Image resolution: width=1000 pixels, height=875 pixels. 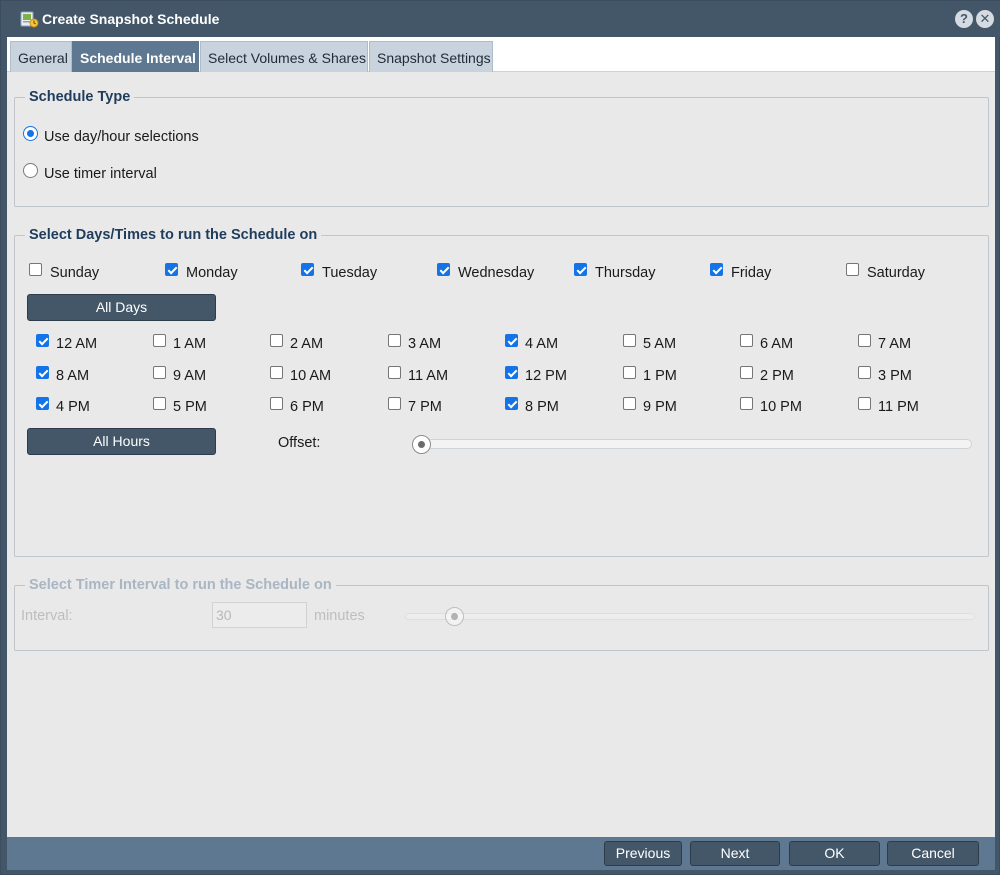 I want to click on tab-snapshot-settings: Snapshot Settings, so click(x=431, y=56).